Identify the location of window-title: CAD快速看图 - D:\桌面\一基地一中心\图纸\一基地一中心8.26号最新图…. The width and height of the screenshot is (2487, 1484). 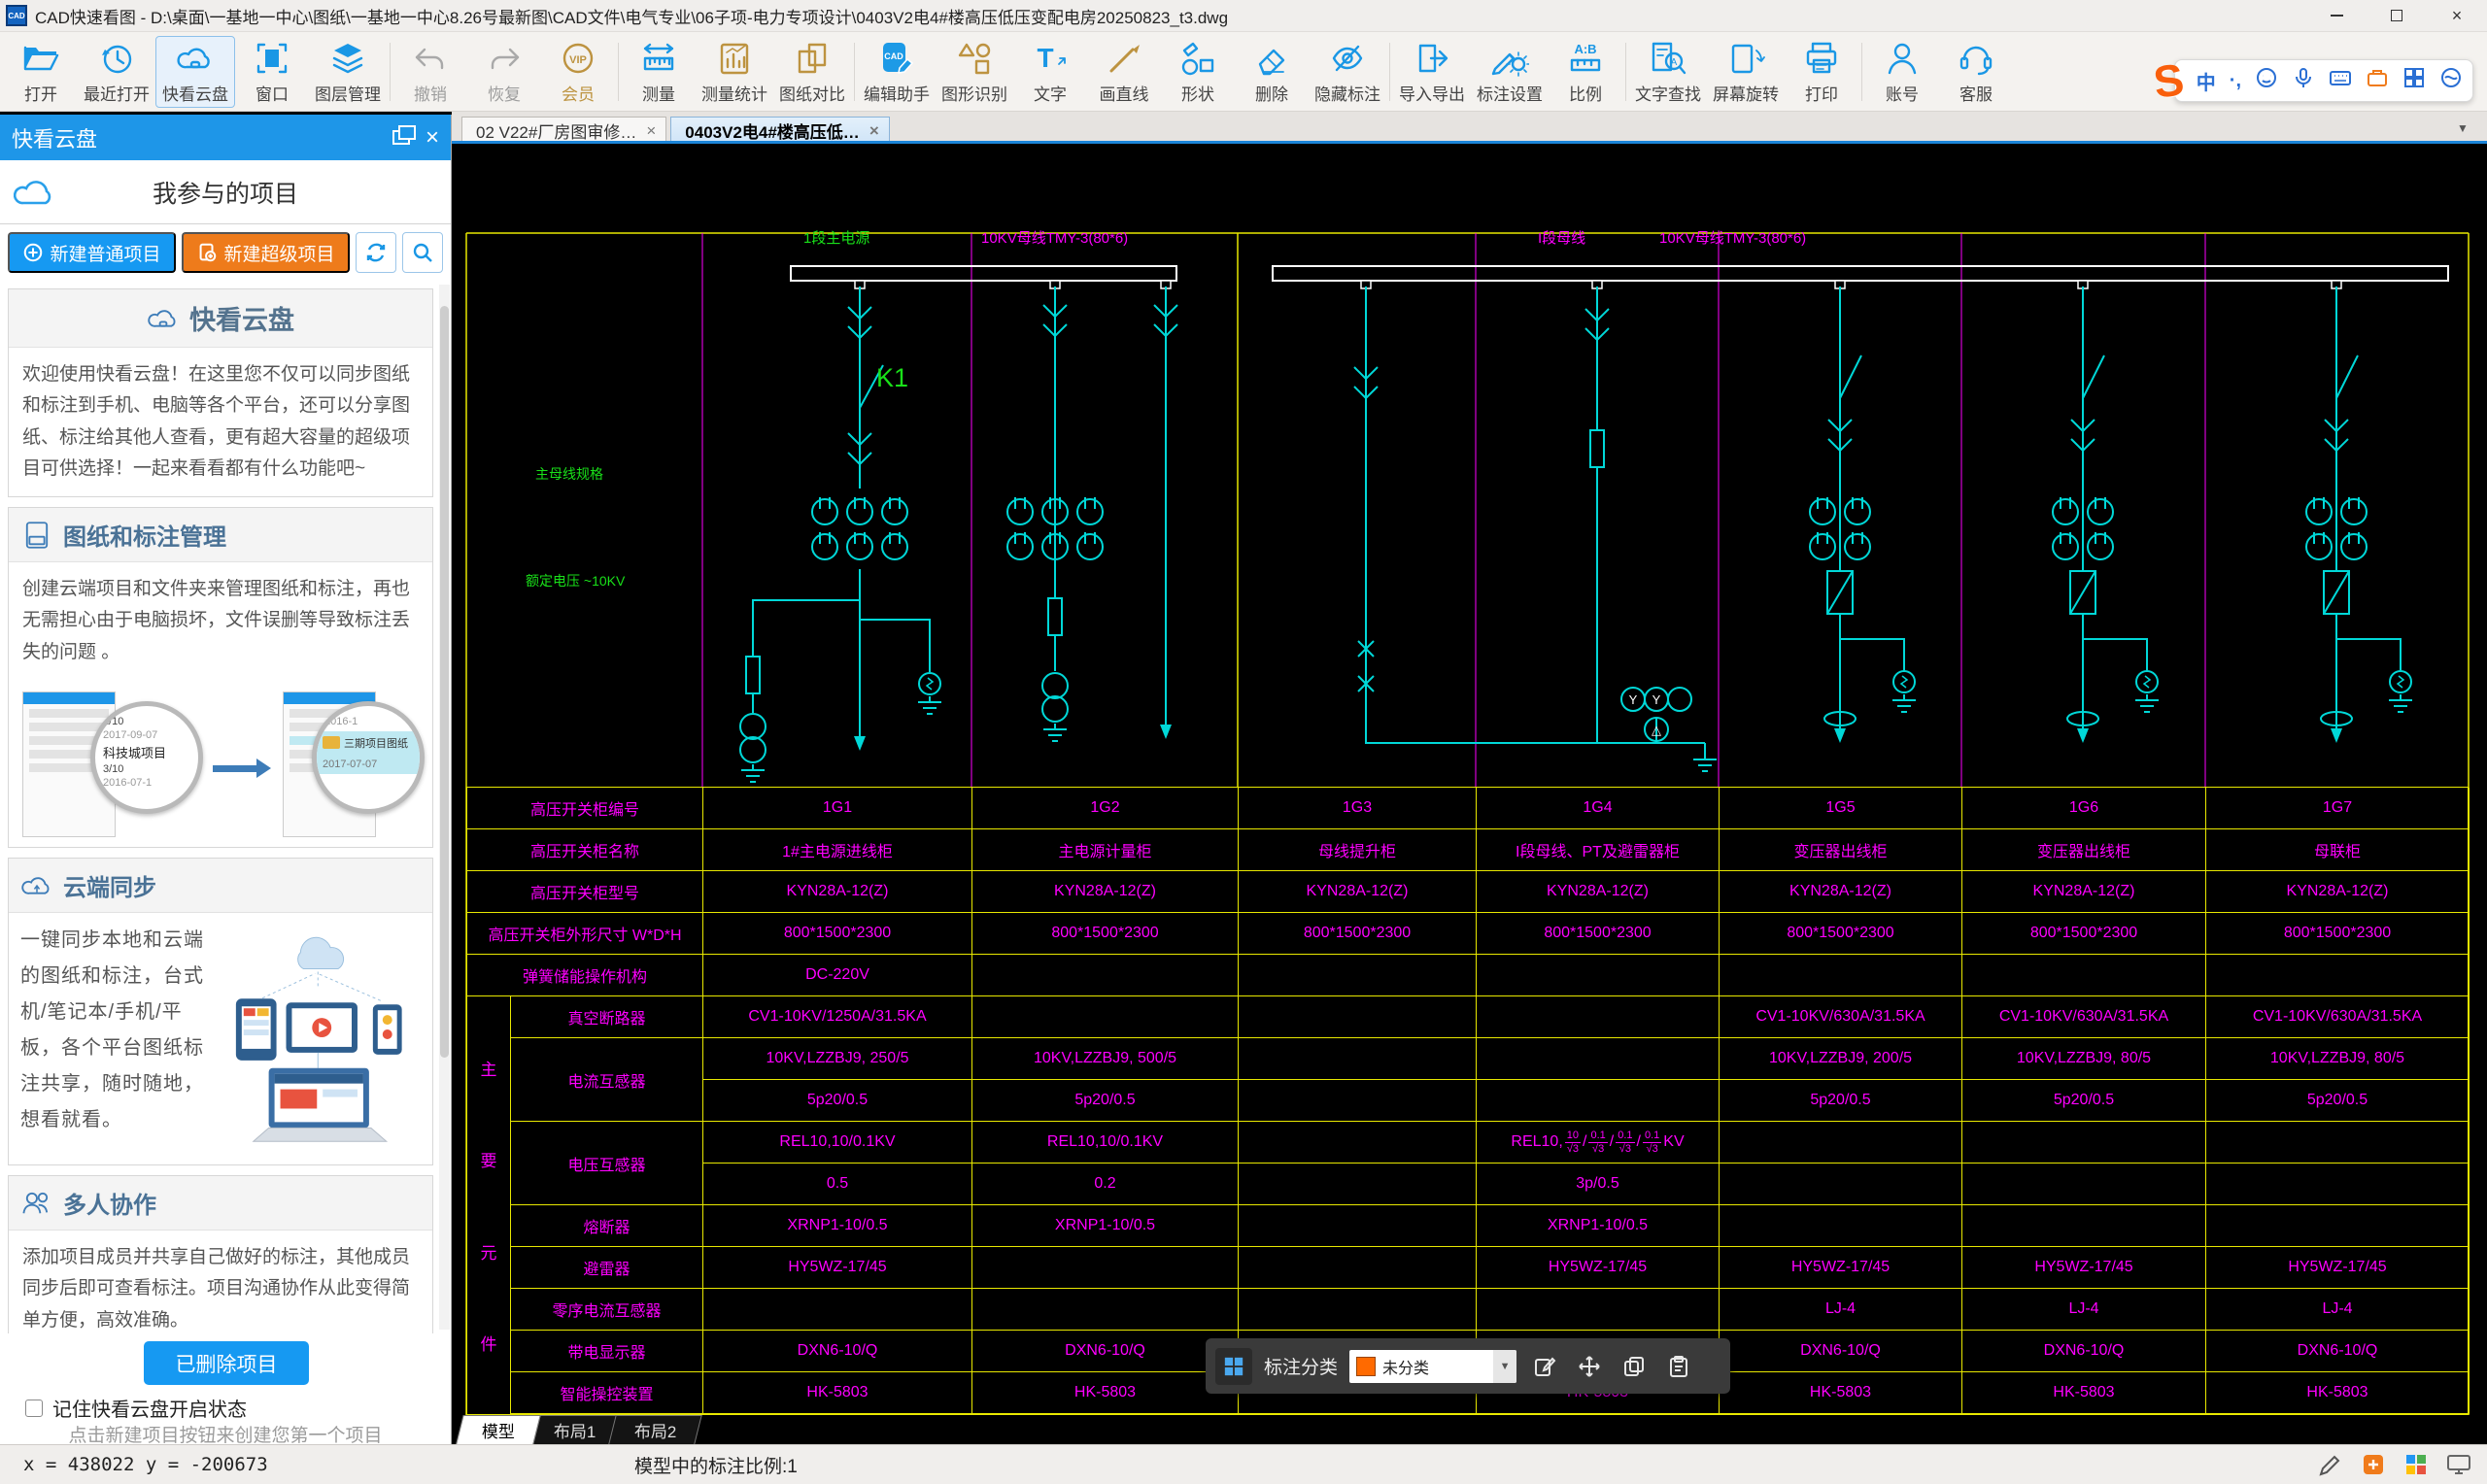
(632, 17).